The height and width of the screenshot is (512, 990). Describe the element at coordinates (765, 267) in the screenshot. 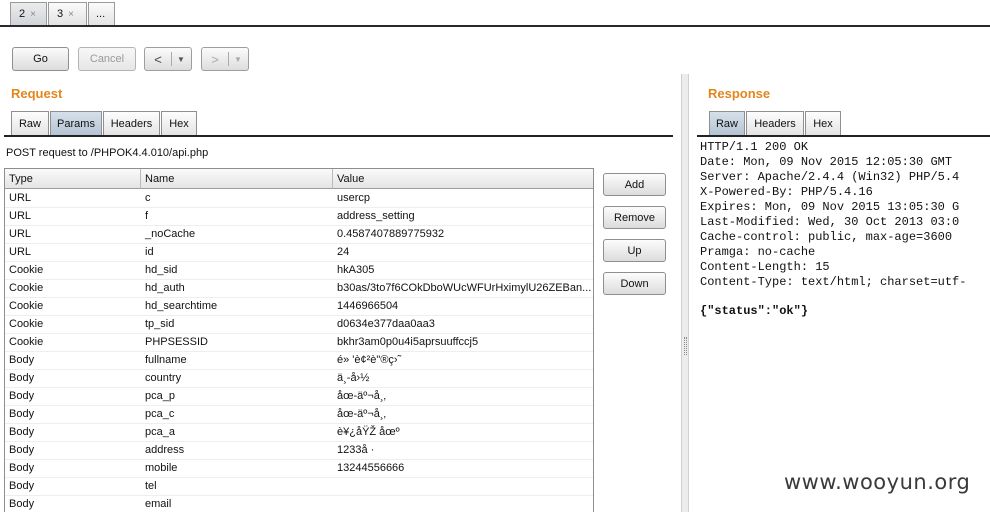

I see `response-line: Content-Length: 15` at that location.